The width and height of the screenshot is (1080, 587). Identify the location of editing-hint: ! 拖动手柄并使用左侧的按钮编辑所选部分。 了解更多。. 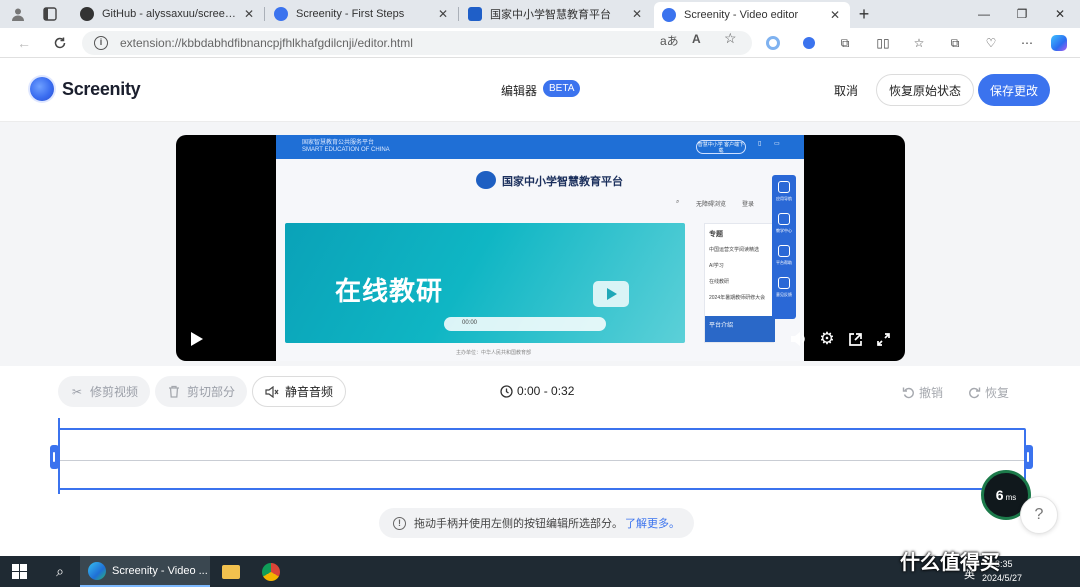
(536, 523).